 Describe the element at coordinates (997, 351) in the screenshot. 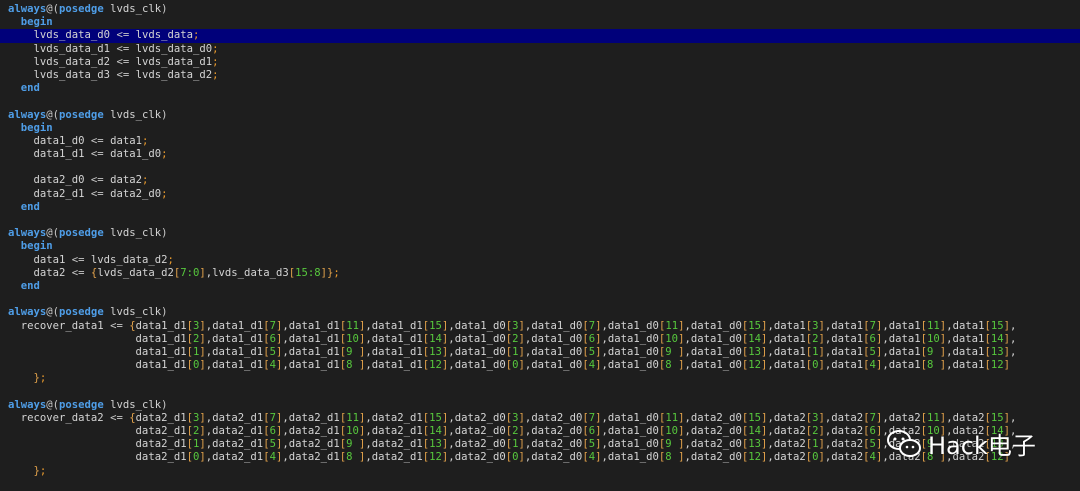

I see `number-token: 13` at that location.